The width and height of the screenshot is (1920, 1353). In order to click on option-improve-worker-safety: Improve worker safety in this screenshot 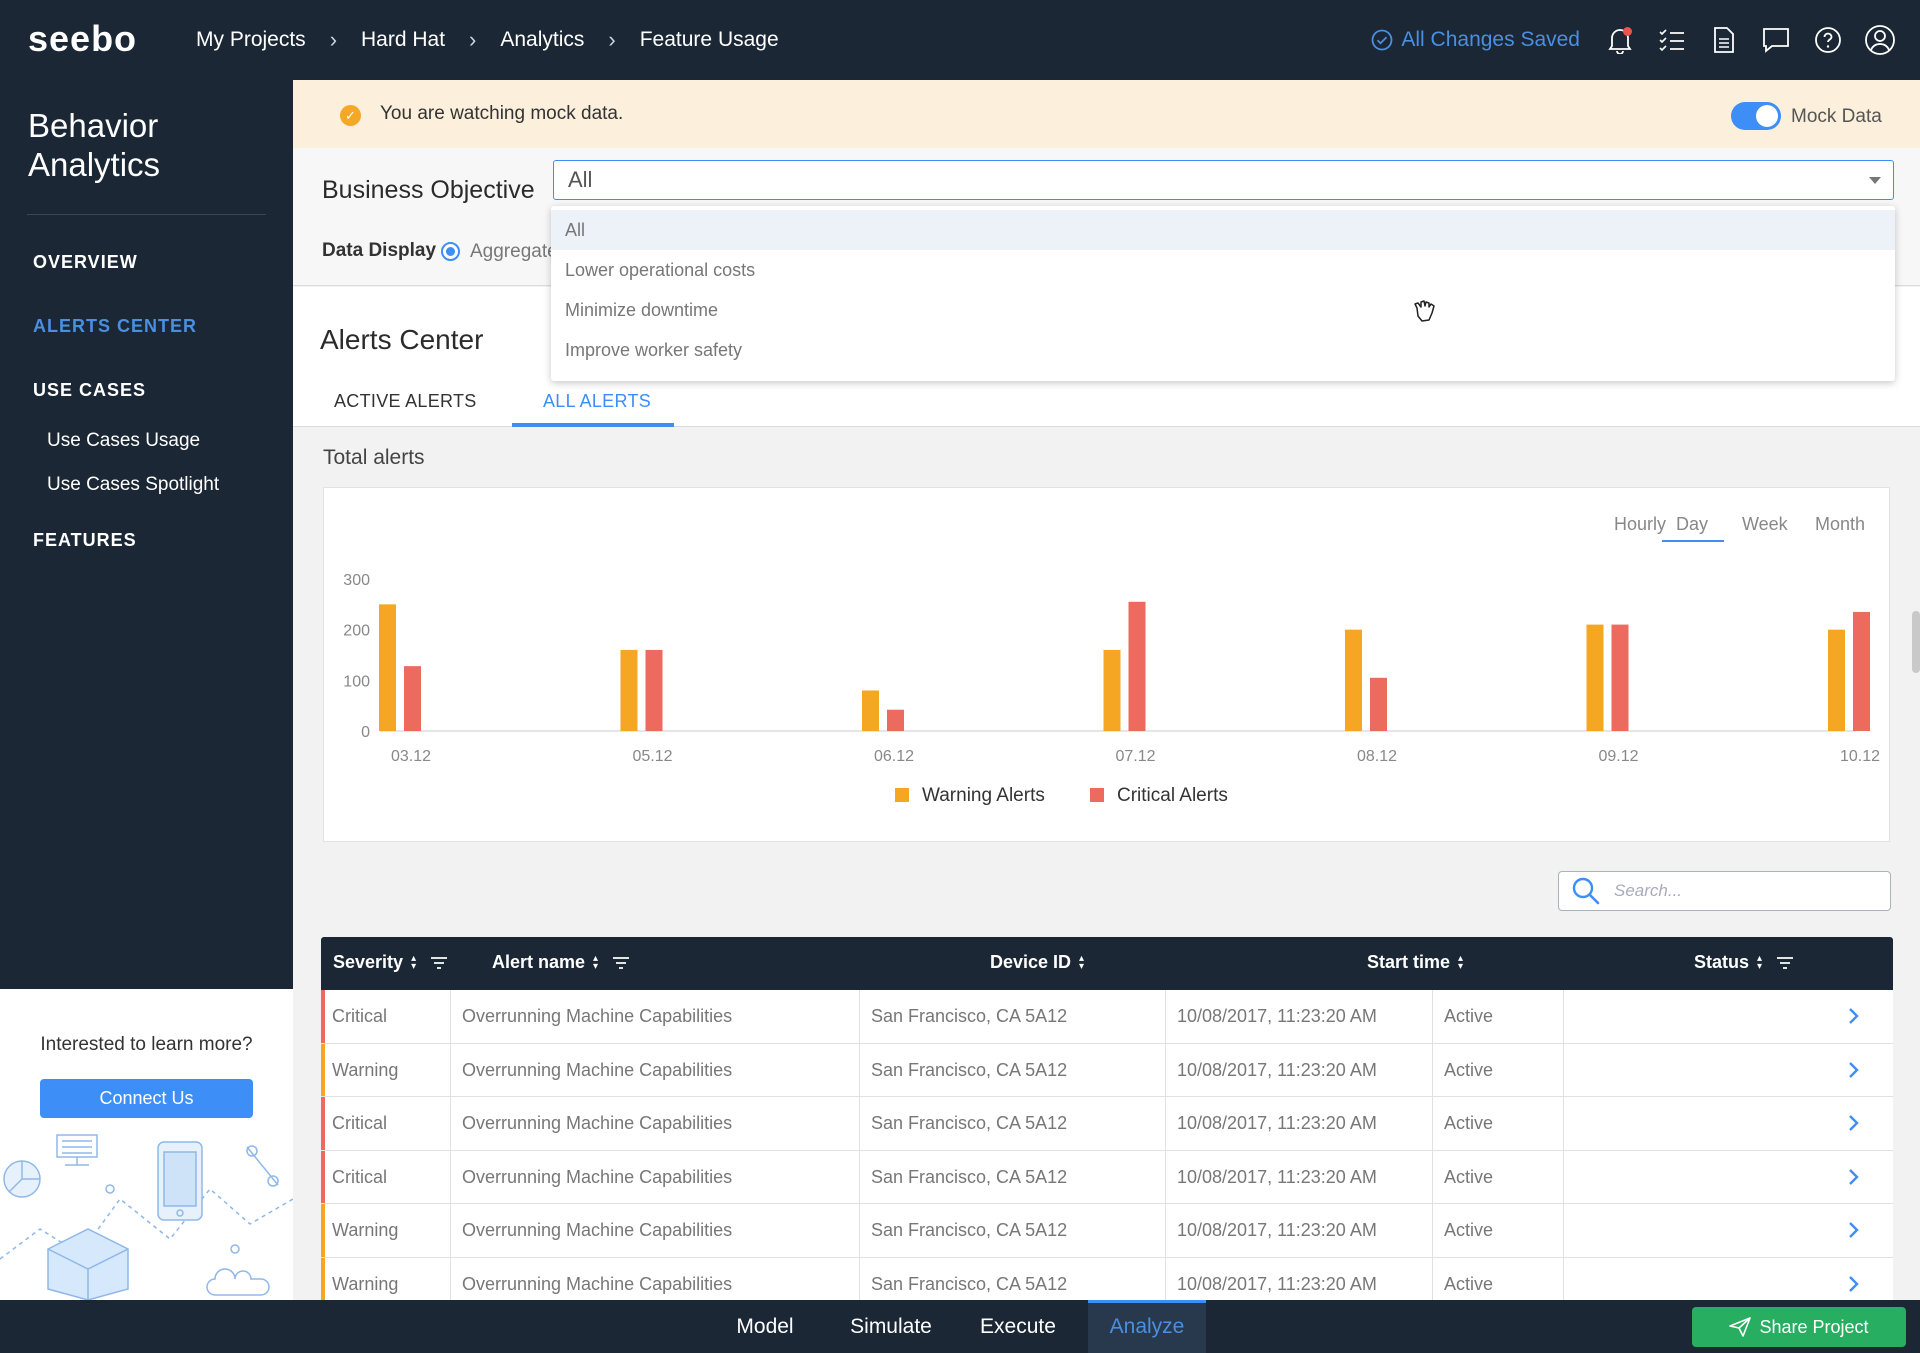, I will do `click(1223, 350)`.